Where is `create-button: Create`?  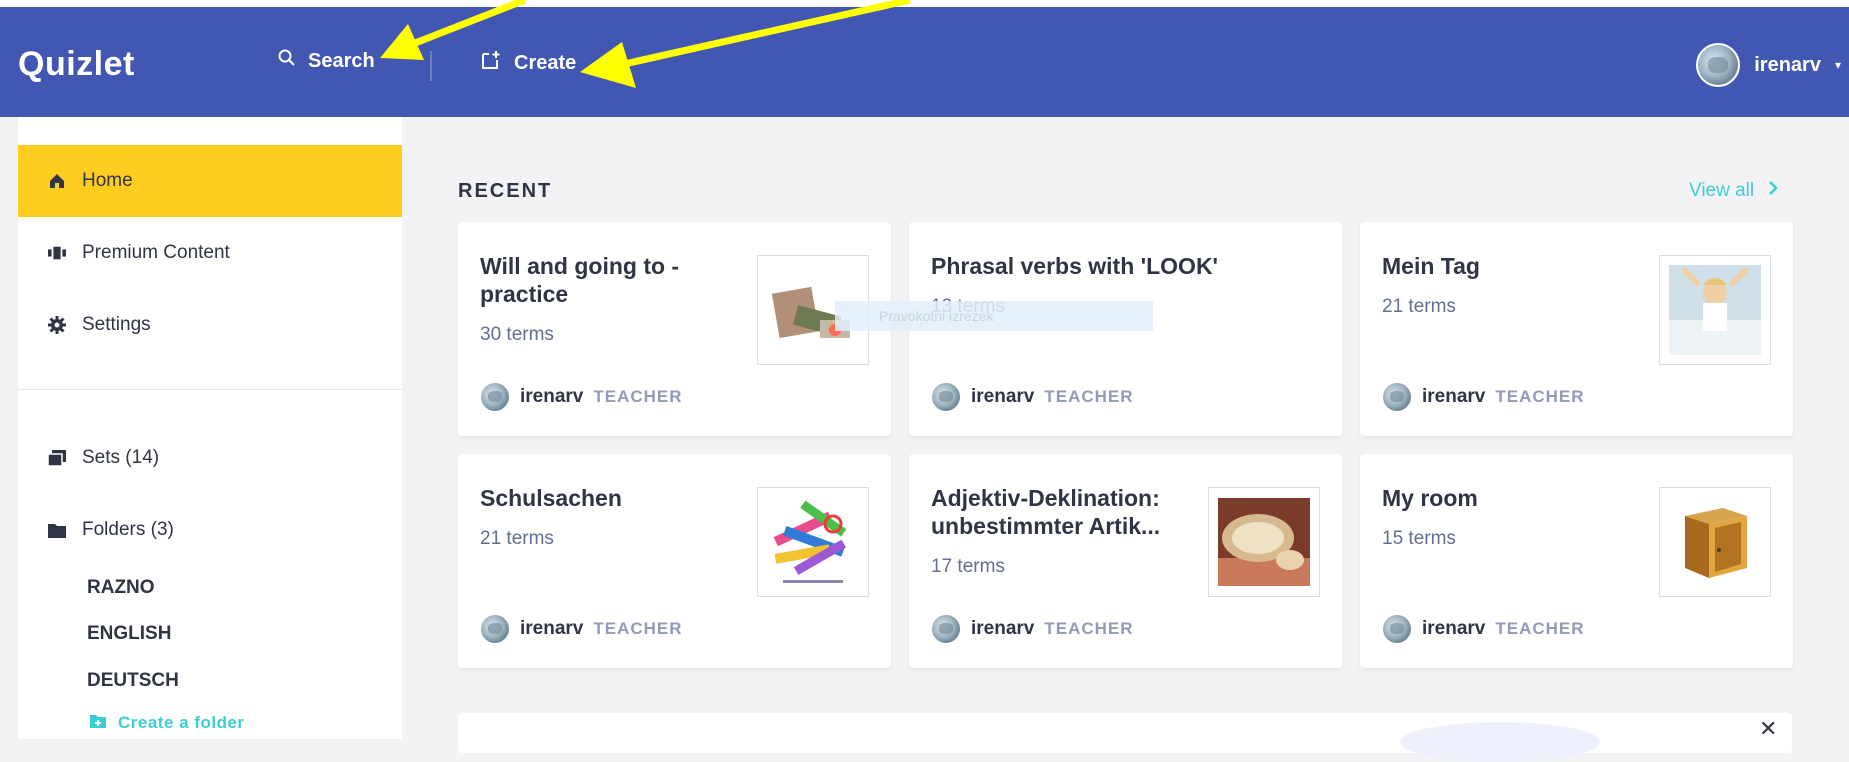
create-button: Create is located at coordinates (528, 63).